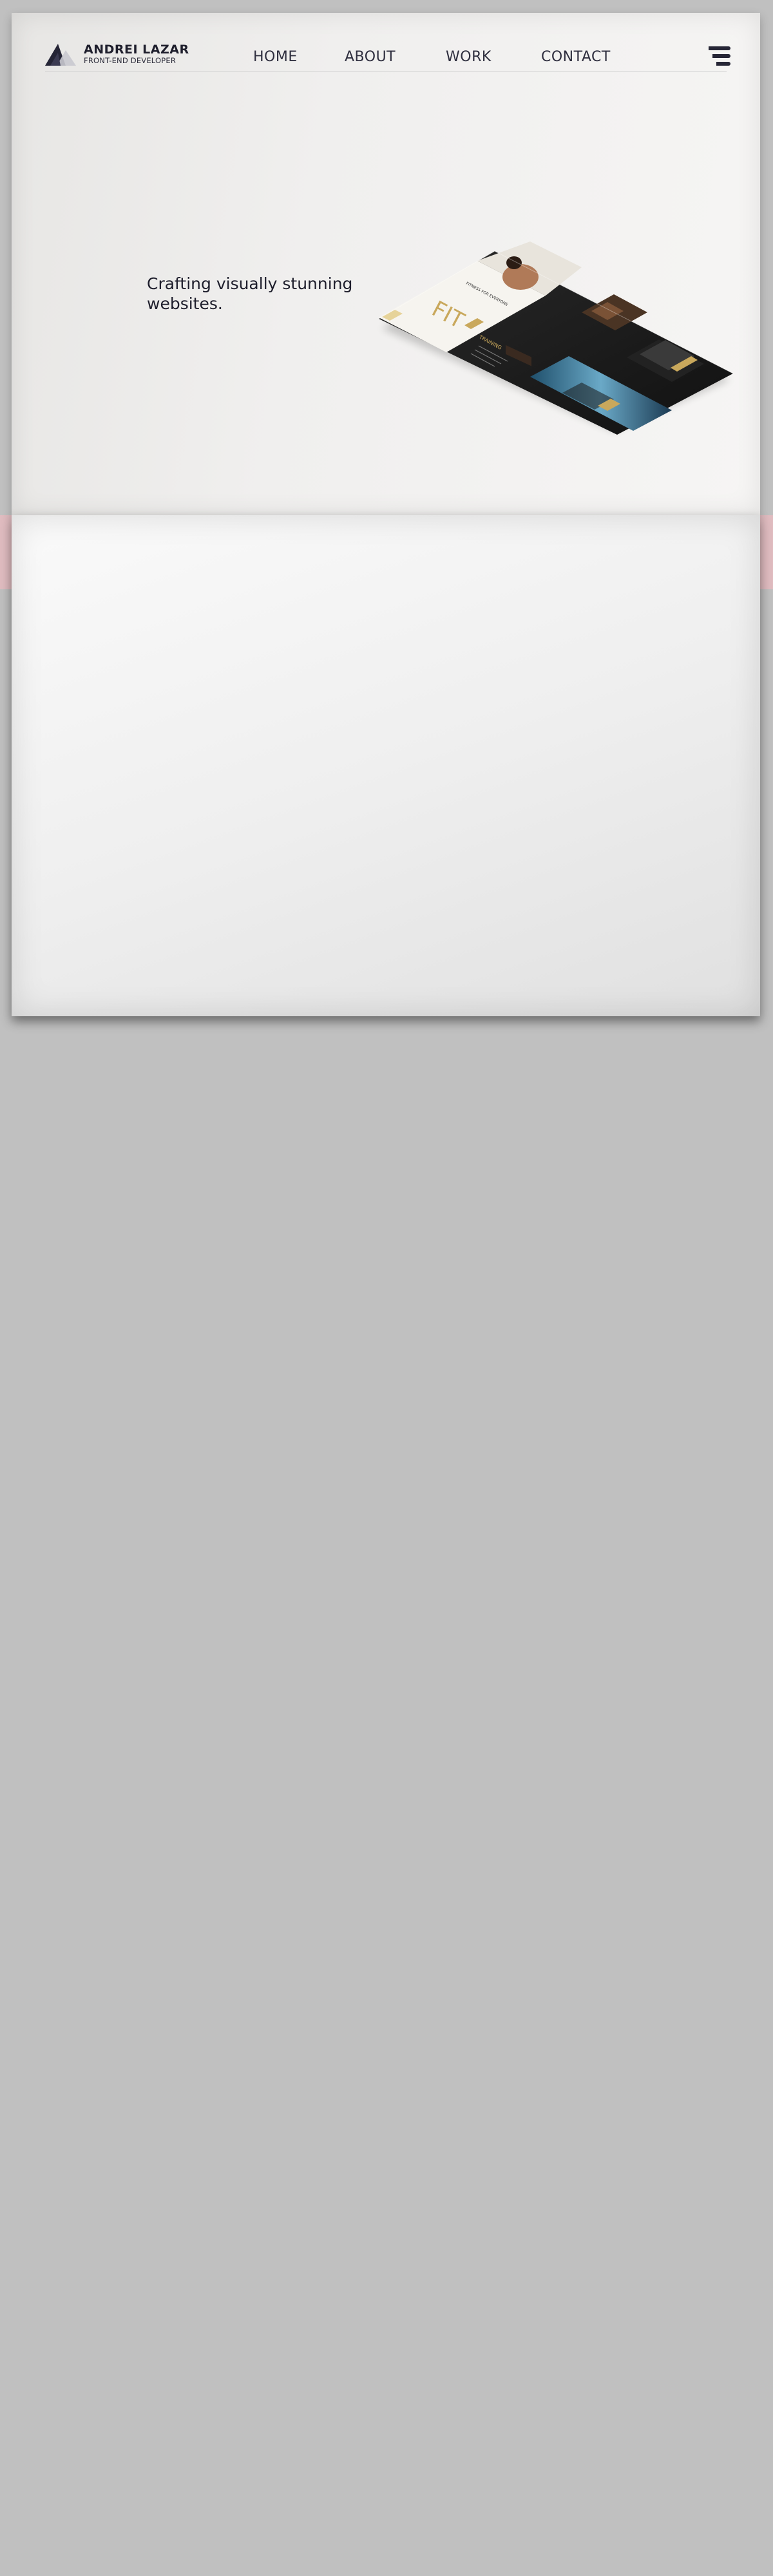  I want to click on hamburger-menu-icon, so click(719, 56).